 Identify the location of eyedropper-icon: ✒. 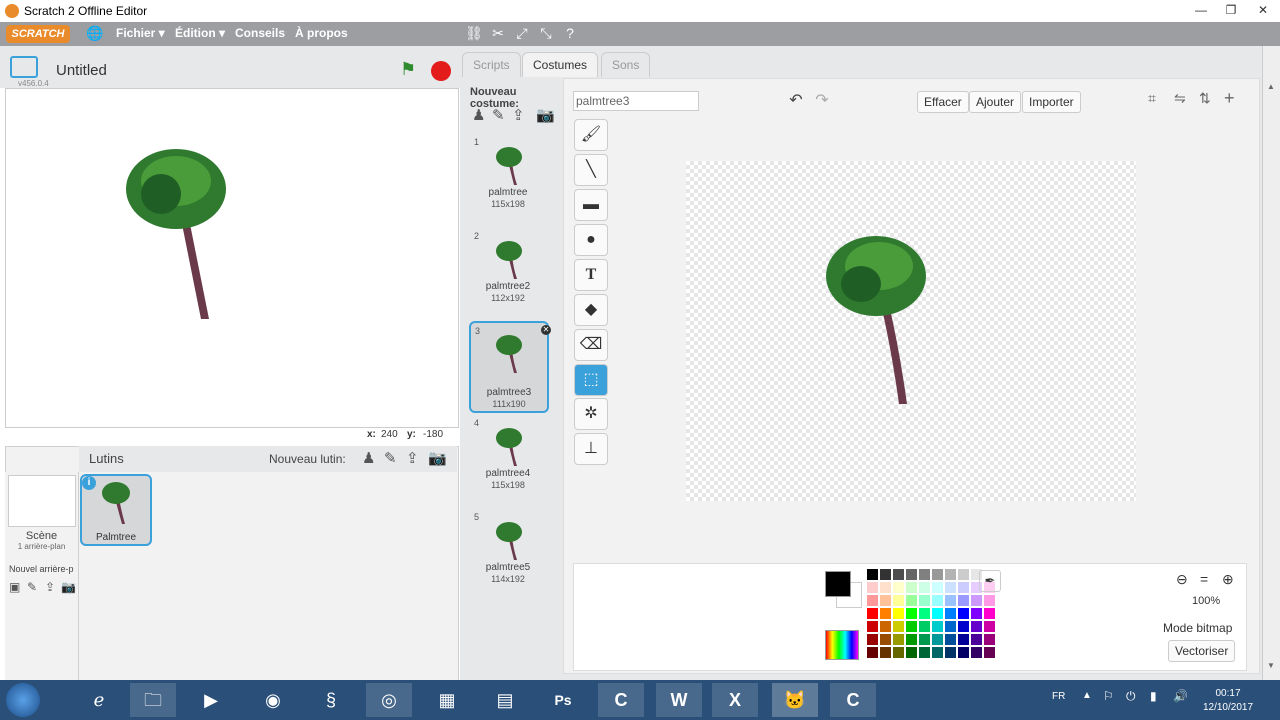
(990, 581).